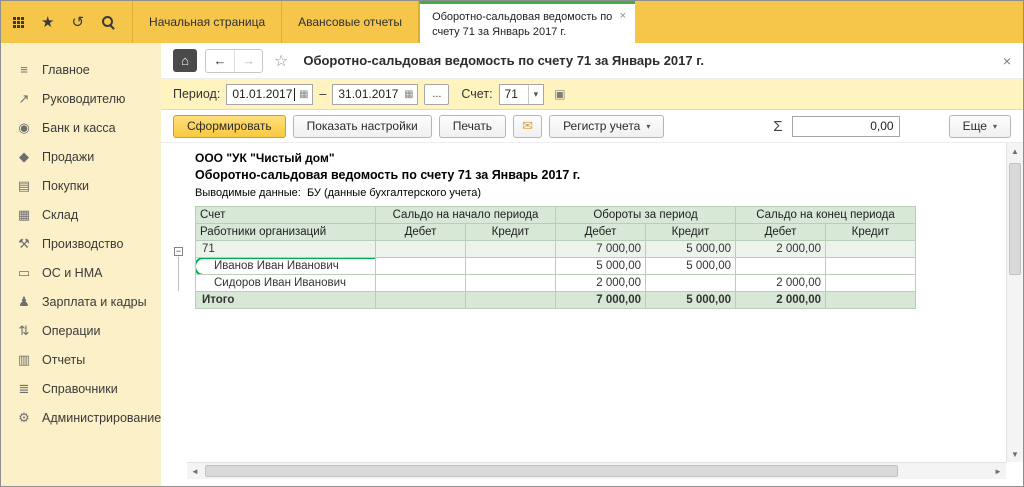  I want to click on sidebar-item: ◆ Продажи, so click(81, 156).